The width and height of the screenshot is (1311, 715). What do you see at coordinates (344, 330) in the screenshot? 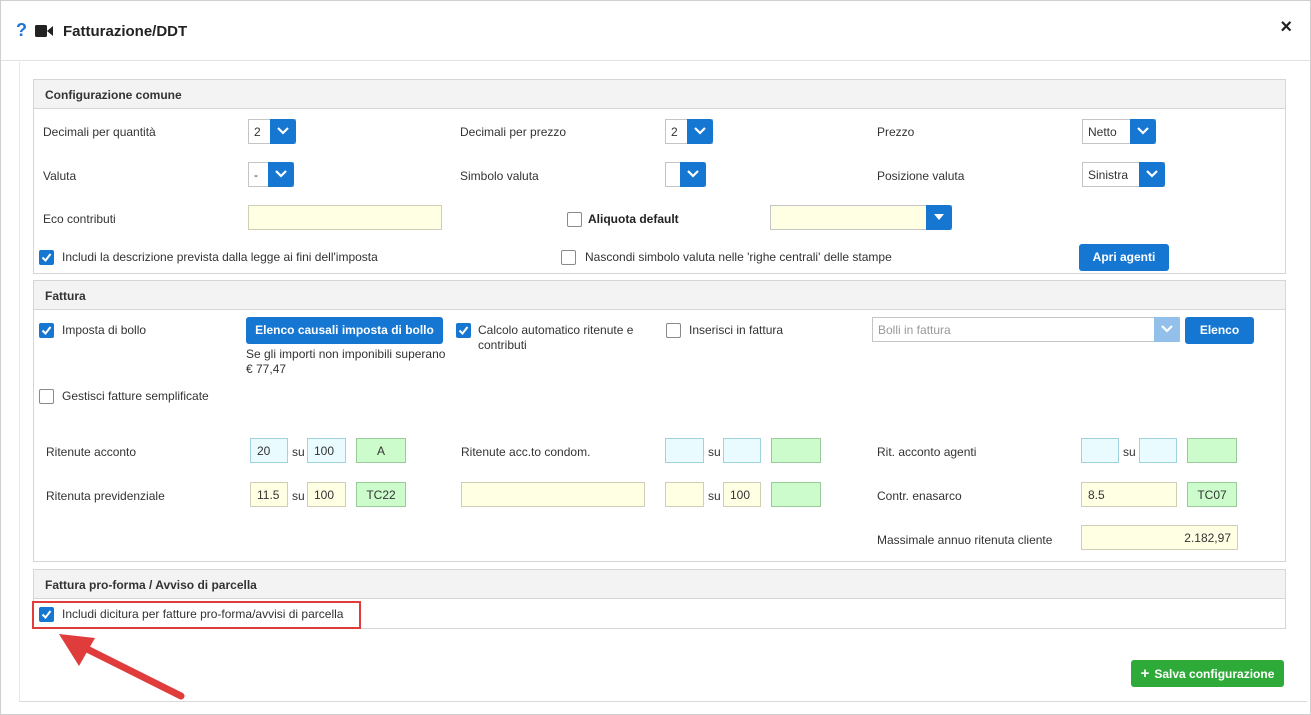
I see `elenco-causali-button: Elenco causali imposta di bollo` at bounding box center [344, 330].